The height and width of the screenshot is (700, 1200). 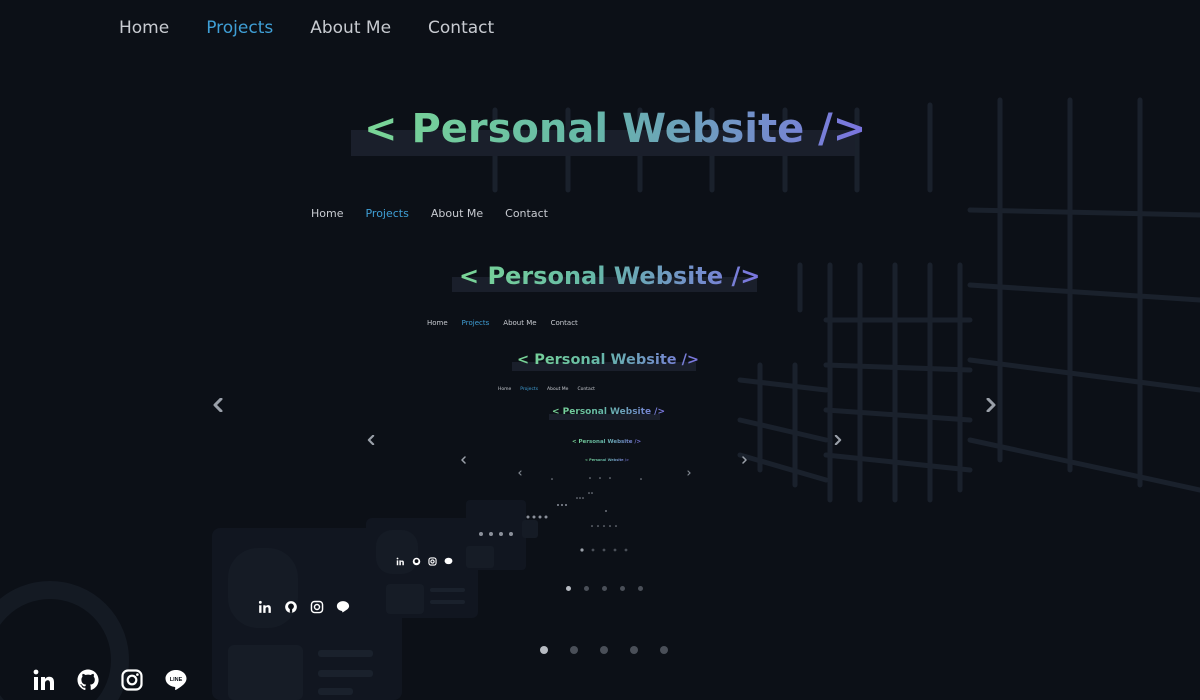 I want to click on svg-text: LINE, so click(x=176, y=680).